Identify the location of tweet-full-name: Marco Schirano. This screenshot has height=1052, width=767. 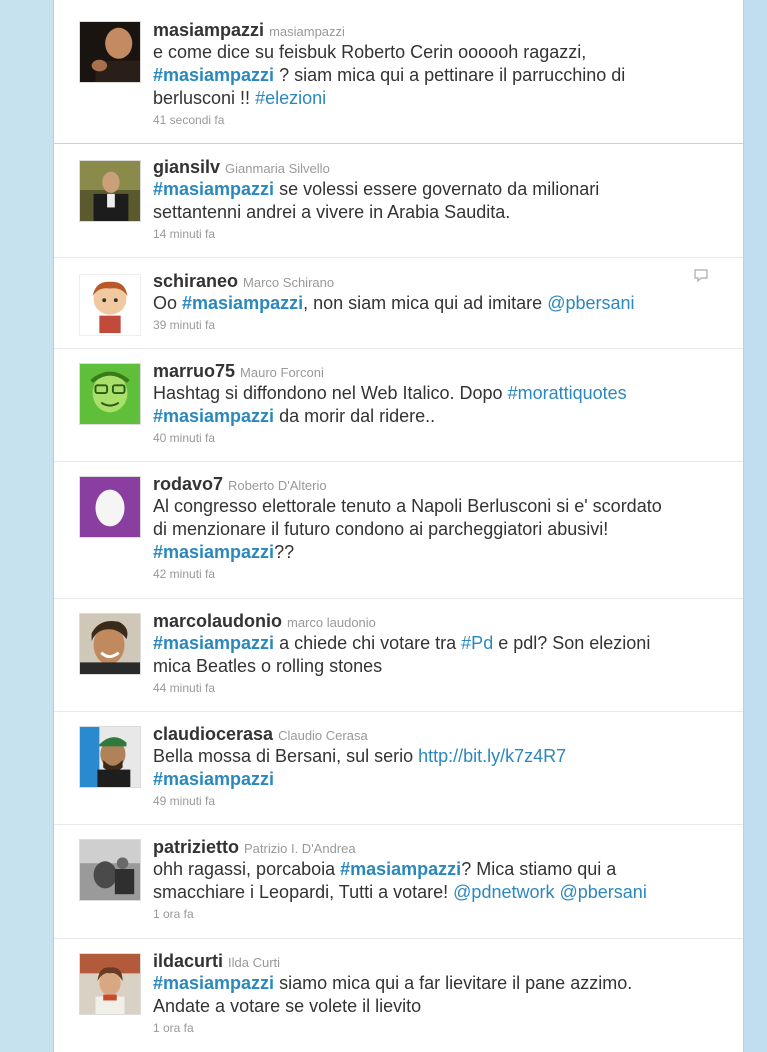
(289, 282).